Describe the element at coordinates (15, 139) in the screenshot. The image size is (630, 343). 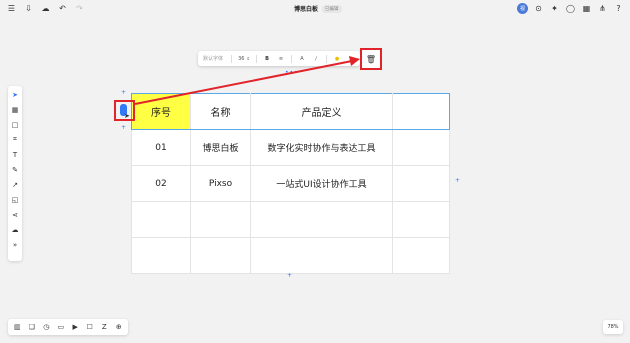
I see `frame-tool-icon: ⌗` at that location.